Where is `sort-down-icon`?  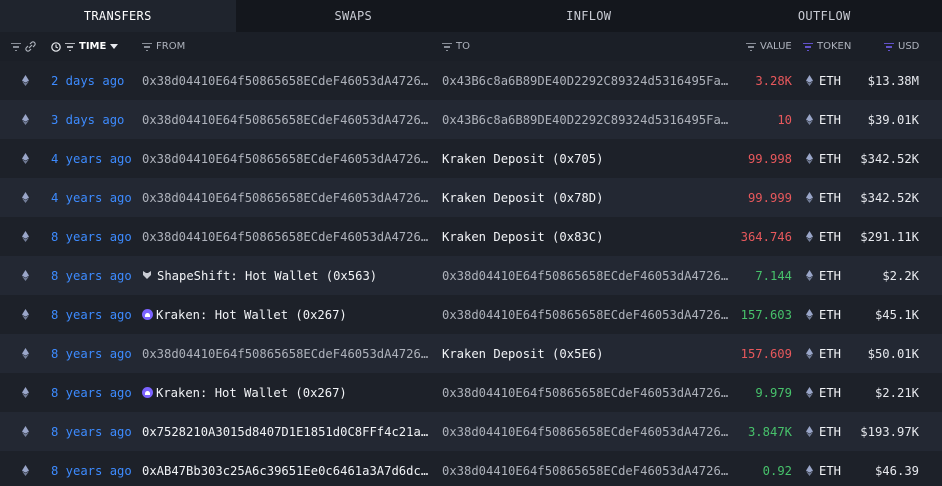
sort-down-icon is located at coordinates (114, 46).